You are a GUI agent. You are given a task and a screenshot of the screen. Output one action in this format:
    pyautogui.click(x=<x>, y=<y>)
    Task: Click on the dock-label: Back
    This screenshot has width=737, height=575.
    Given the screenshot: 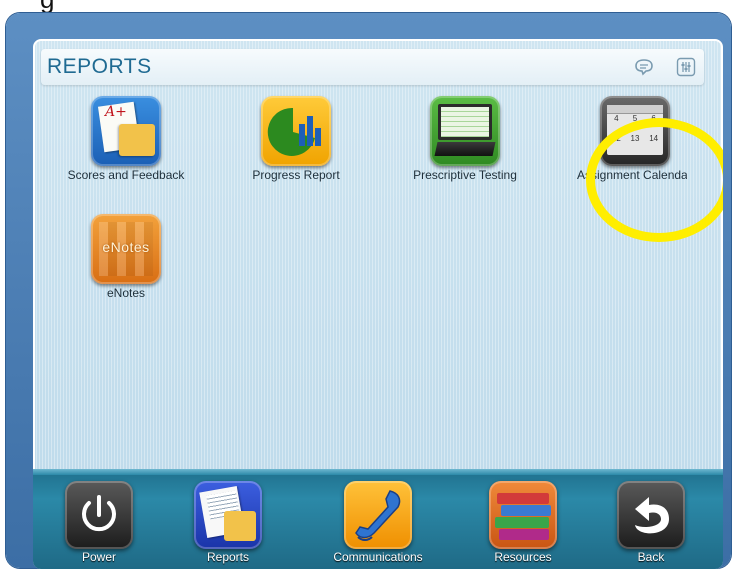 What is the action you would take?
    pyautogui.click(x=651, y=557)
    